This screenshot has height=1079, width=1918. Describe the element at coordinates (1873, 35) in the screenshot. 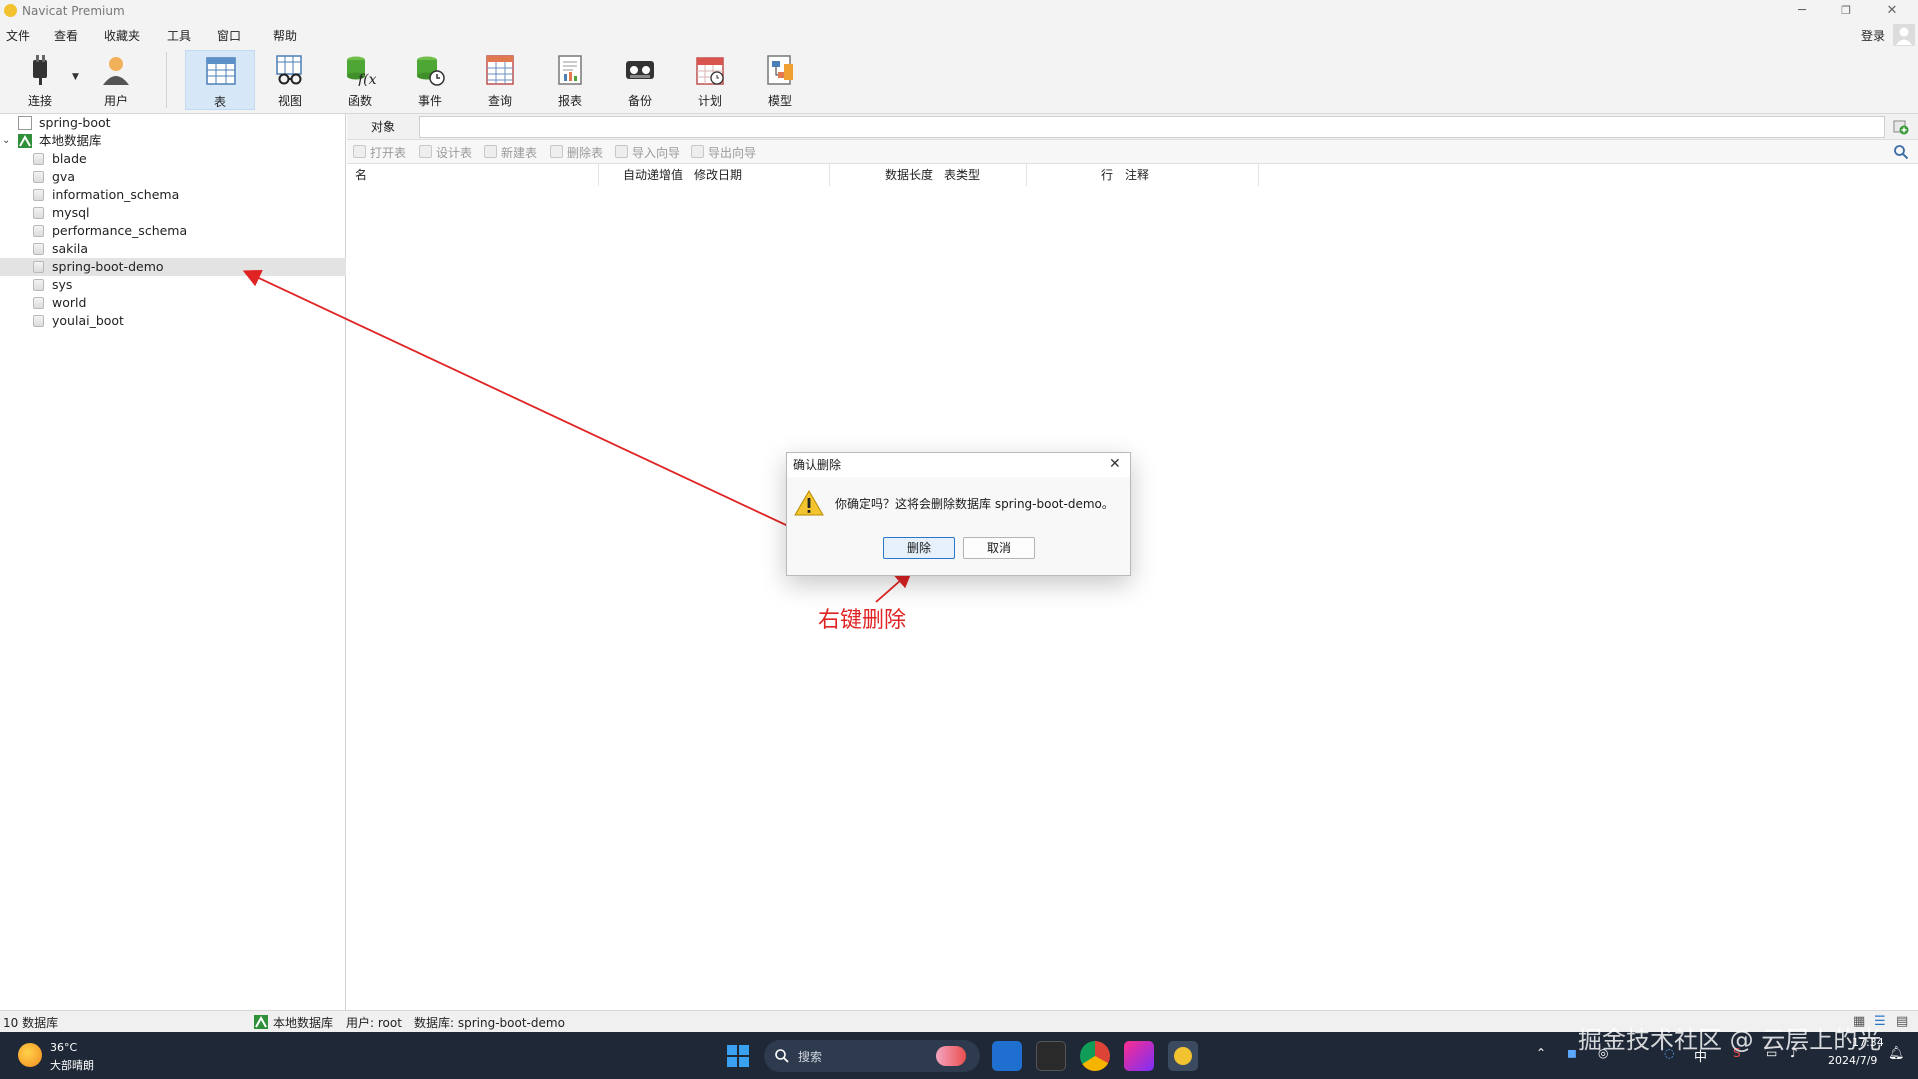

I see `login-link: 登录` at that location.